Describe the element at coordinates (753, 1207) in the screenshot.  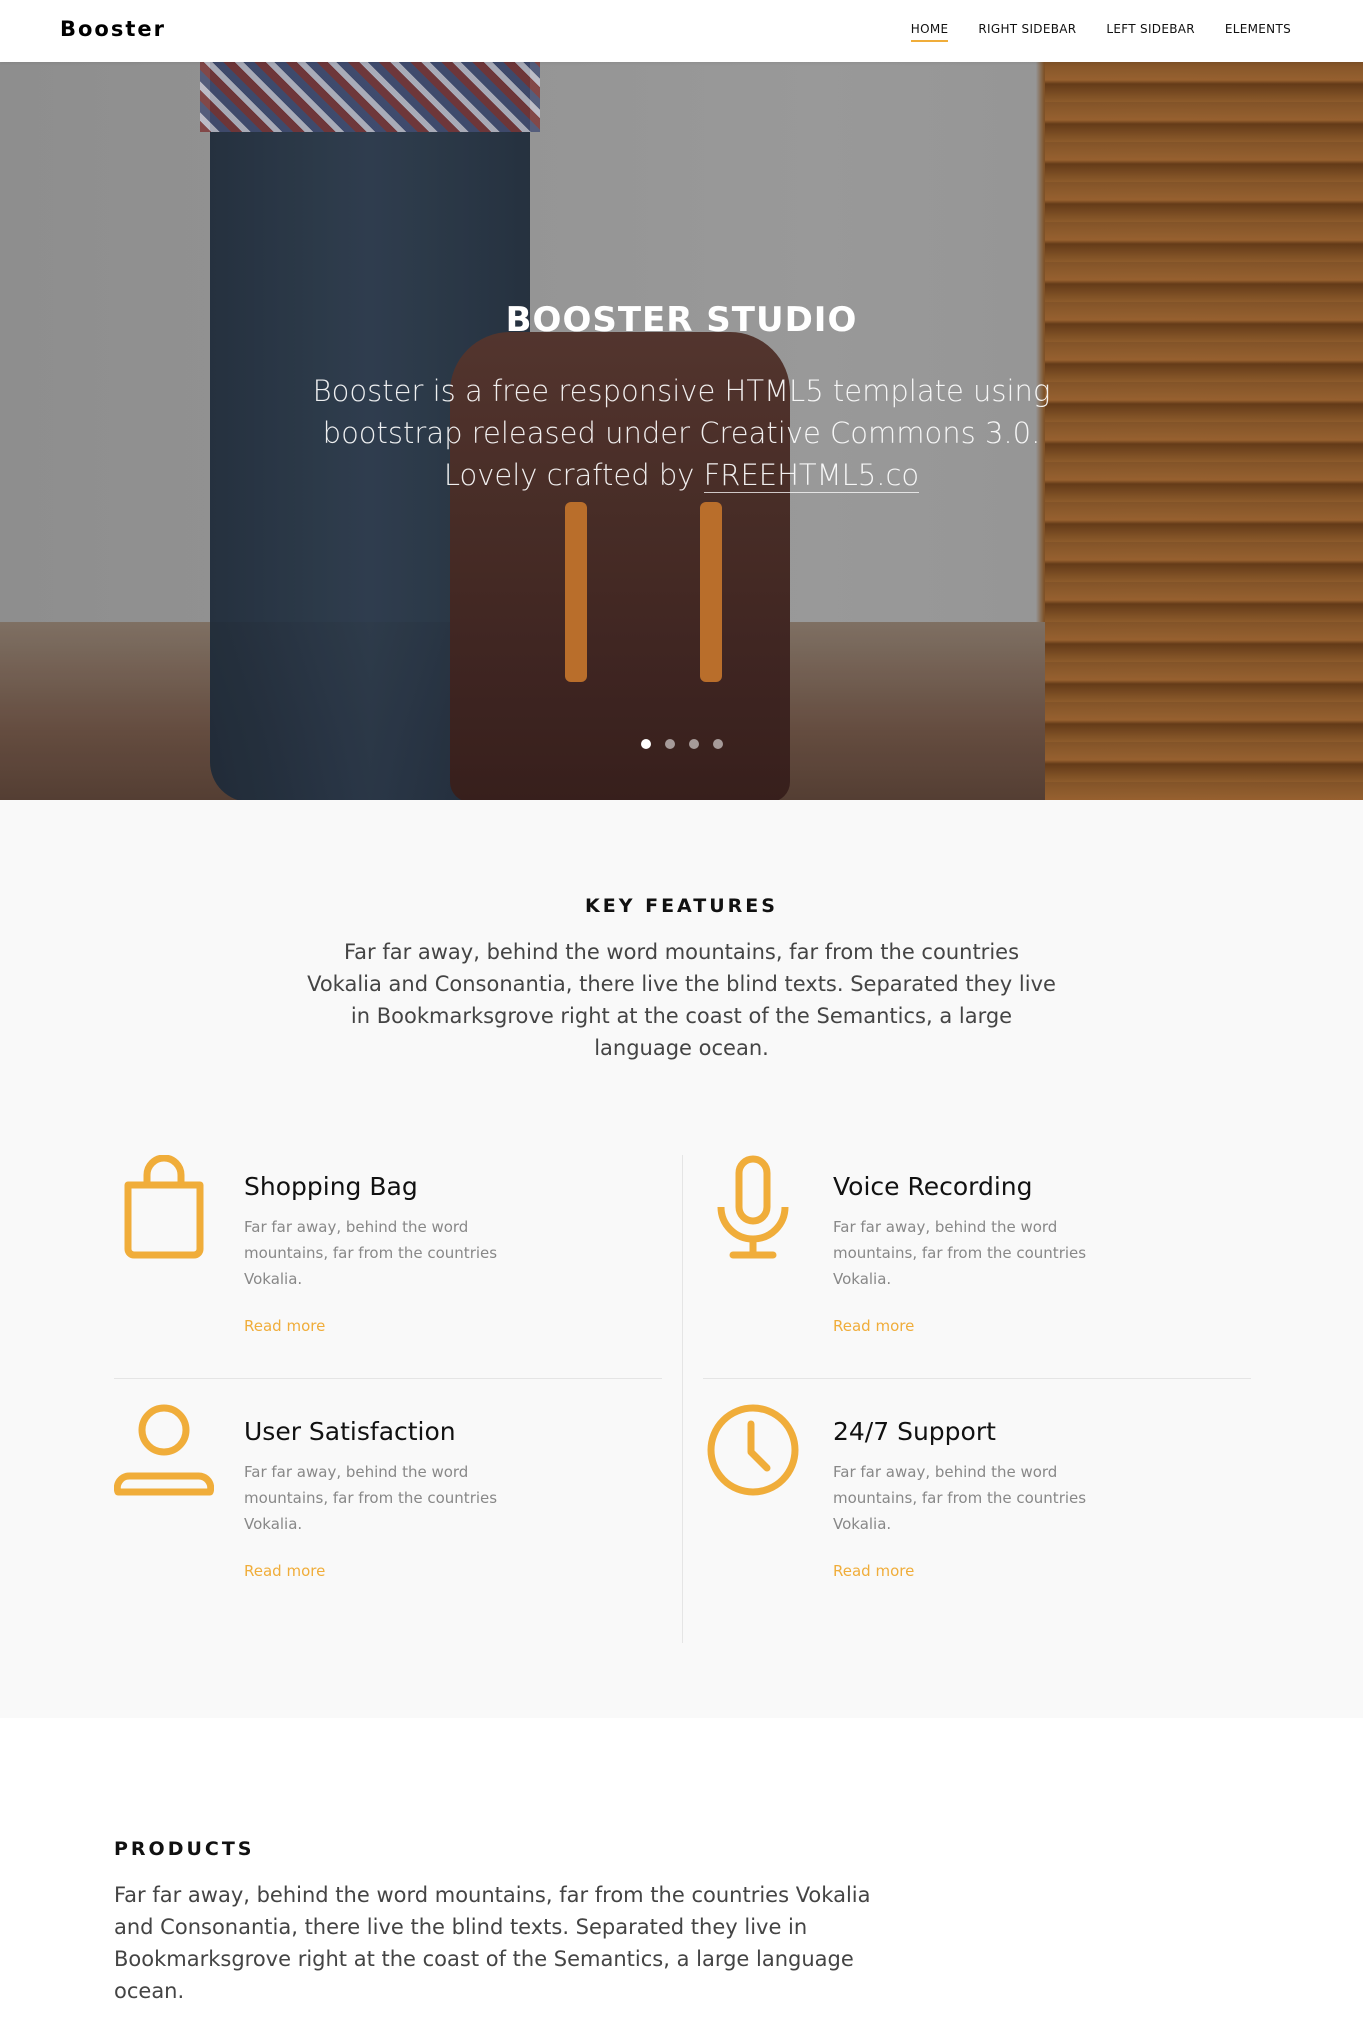
I see `microphone-icon` at that location.